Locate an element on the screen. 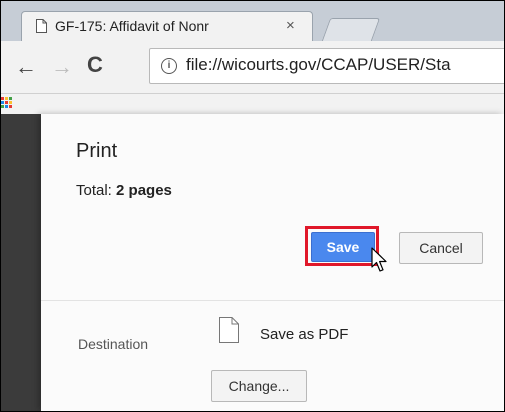 The image size is (505, 412). document-icon is located at coordinates (229, 330).